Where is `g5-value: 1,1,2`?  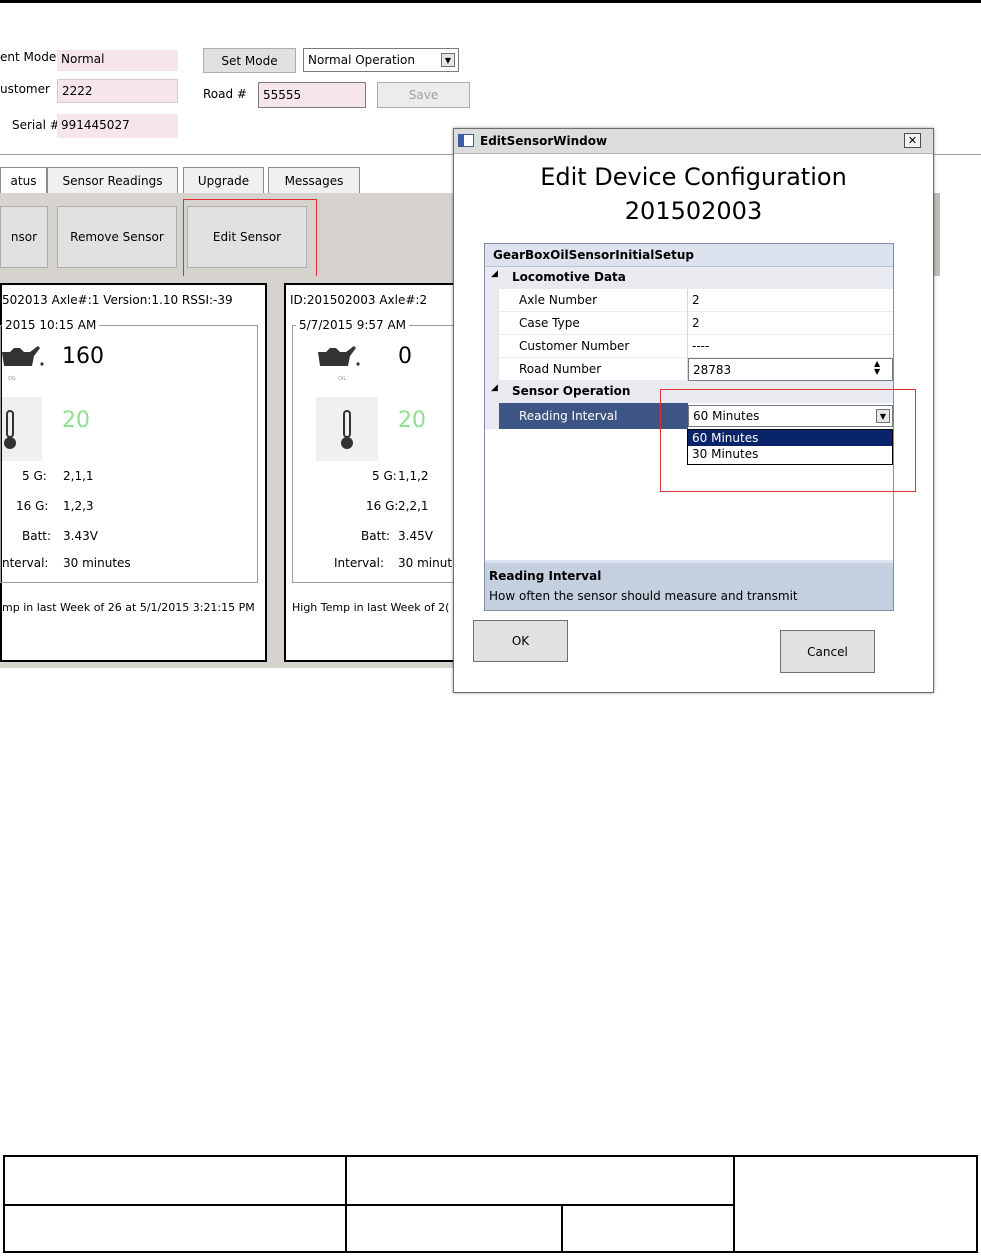
g5-value: 1,1,2 is located at coordinates (413, 476).